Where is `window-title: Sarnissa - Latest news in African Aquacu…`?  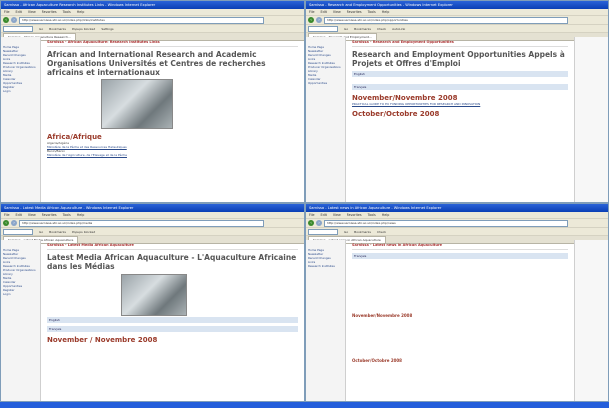
window-title: Sarnissa - Latest news in African Aquacu… is located at coordinates (457, 208).